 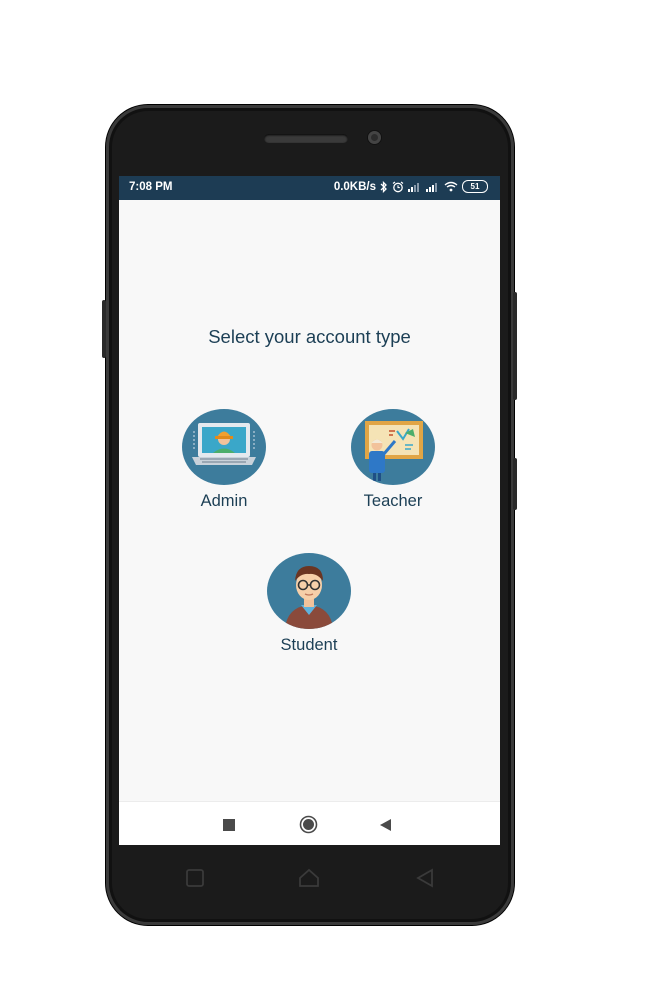 I want to click on admin-icon, so click(x=224, y=444).